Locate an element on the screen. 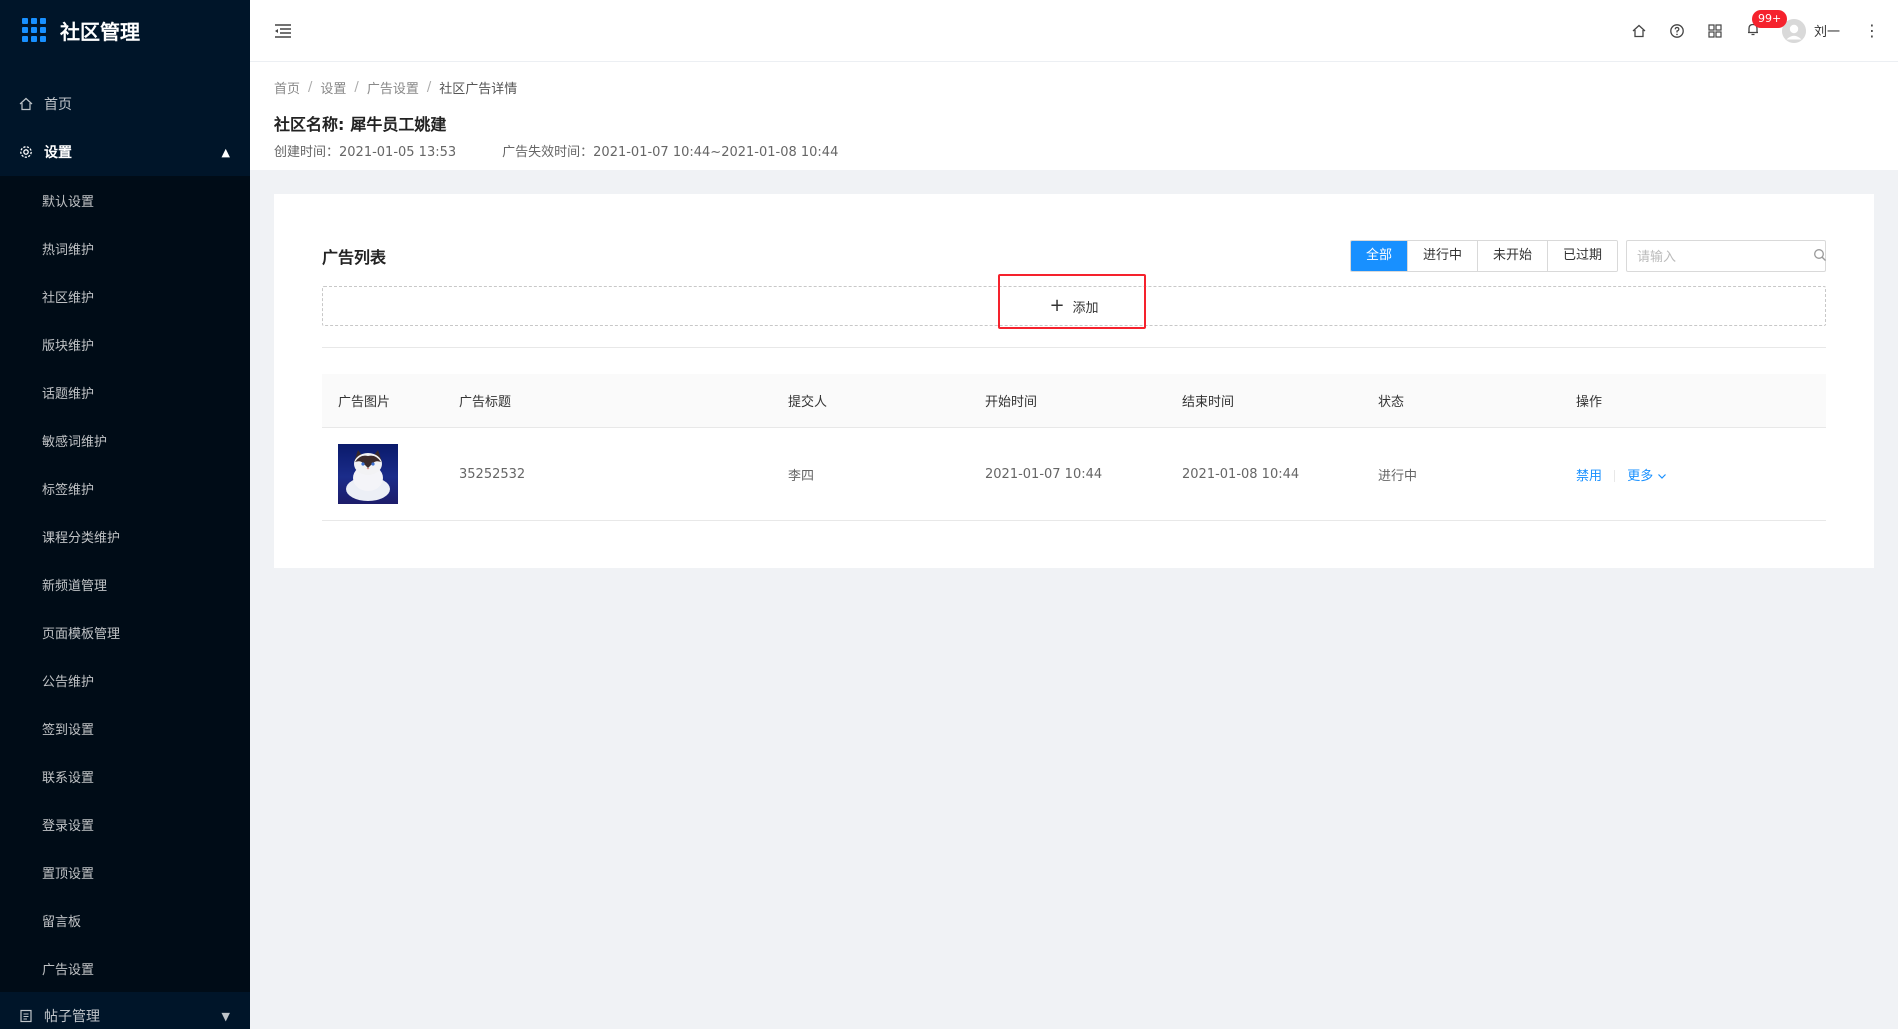 This screenshot has width=1898, height=1029. card-title: 广告列表 is located at coordinates (354, 257).